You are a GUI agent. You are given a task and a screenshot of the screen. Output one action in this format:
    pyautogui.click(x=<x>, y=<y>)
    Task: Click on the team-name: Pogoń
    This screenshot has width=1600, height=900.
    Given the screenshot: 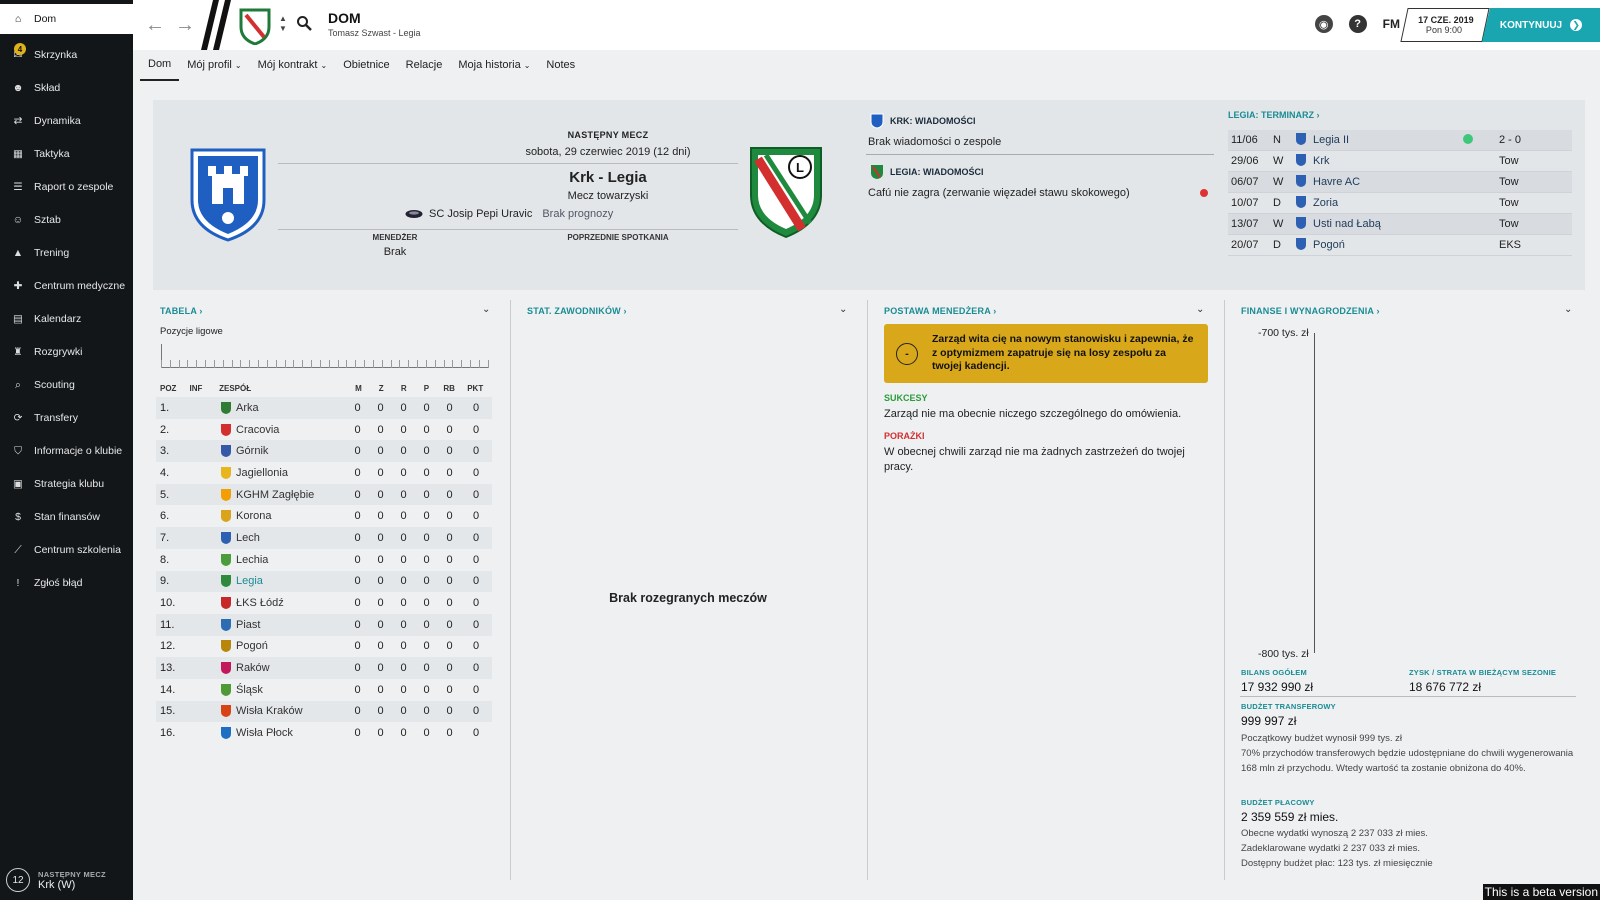 What is the action you would take?
    pyautogui.click(x=291, y=646)
    